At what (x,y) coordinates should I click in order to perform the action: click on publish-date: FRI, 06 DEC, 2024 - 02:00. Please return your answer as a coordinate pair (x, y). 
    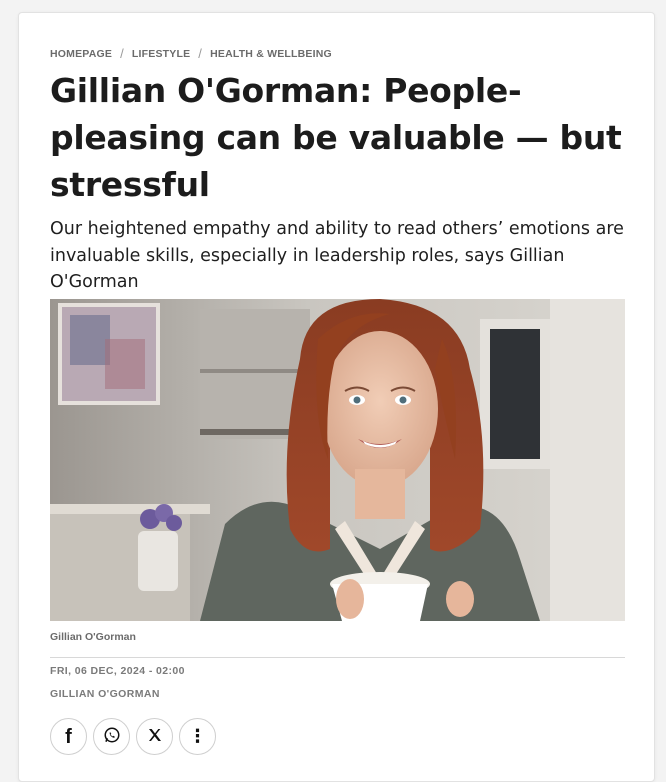
    Looking at the image, I should click on (117, 671).